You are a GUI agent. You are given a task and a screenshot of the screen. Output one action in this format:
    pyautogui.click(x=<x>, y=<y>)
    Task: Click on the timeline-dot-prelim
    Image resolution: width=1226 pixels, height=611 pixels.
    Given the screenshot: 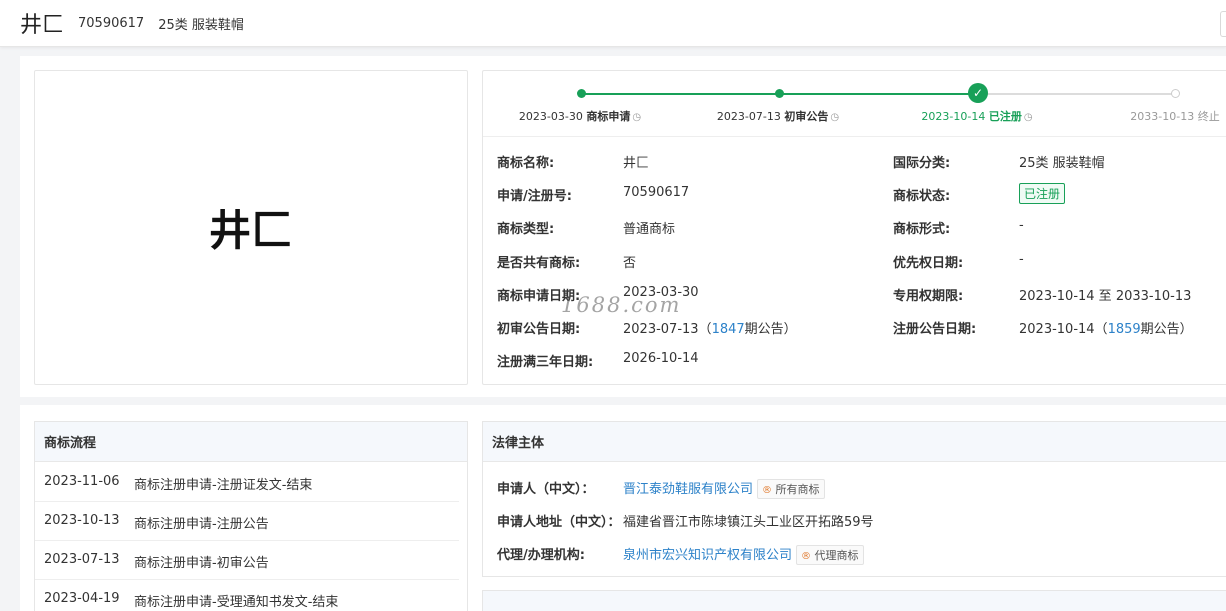 What is the action you would take?
    pyautogui.click(x=779, y=93)
    